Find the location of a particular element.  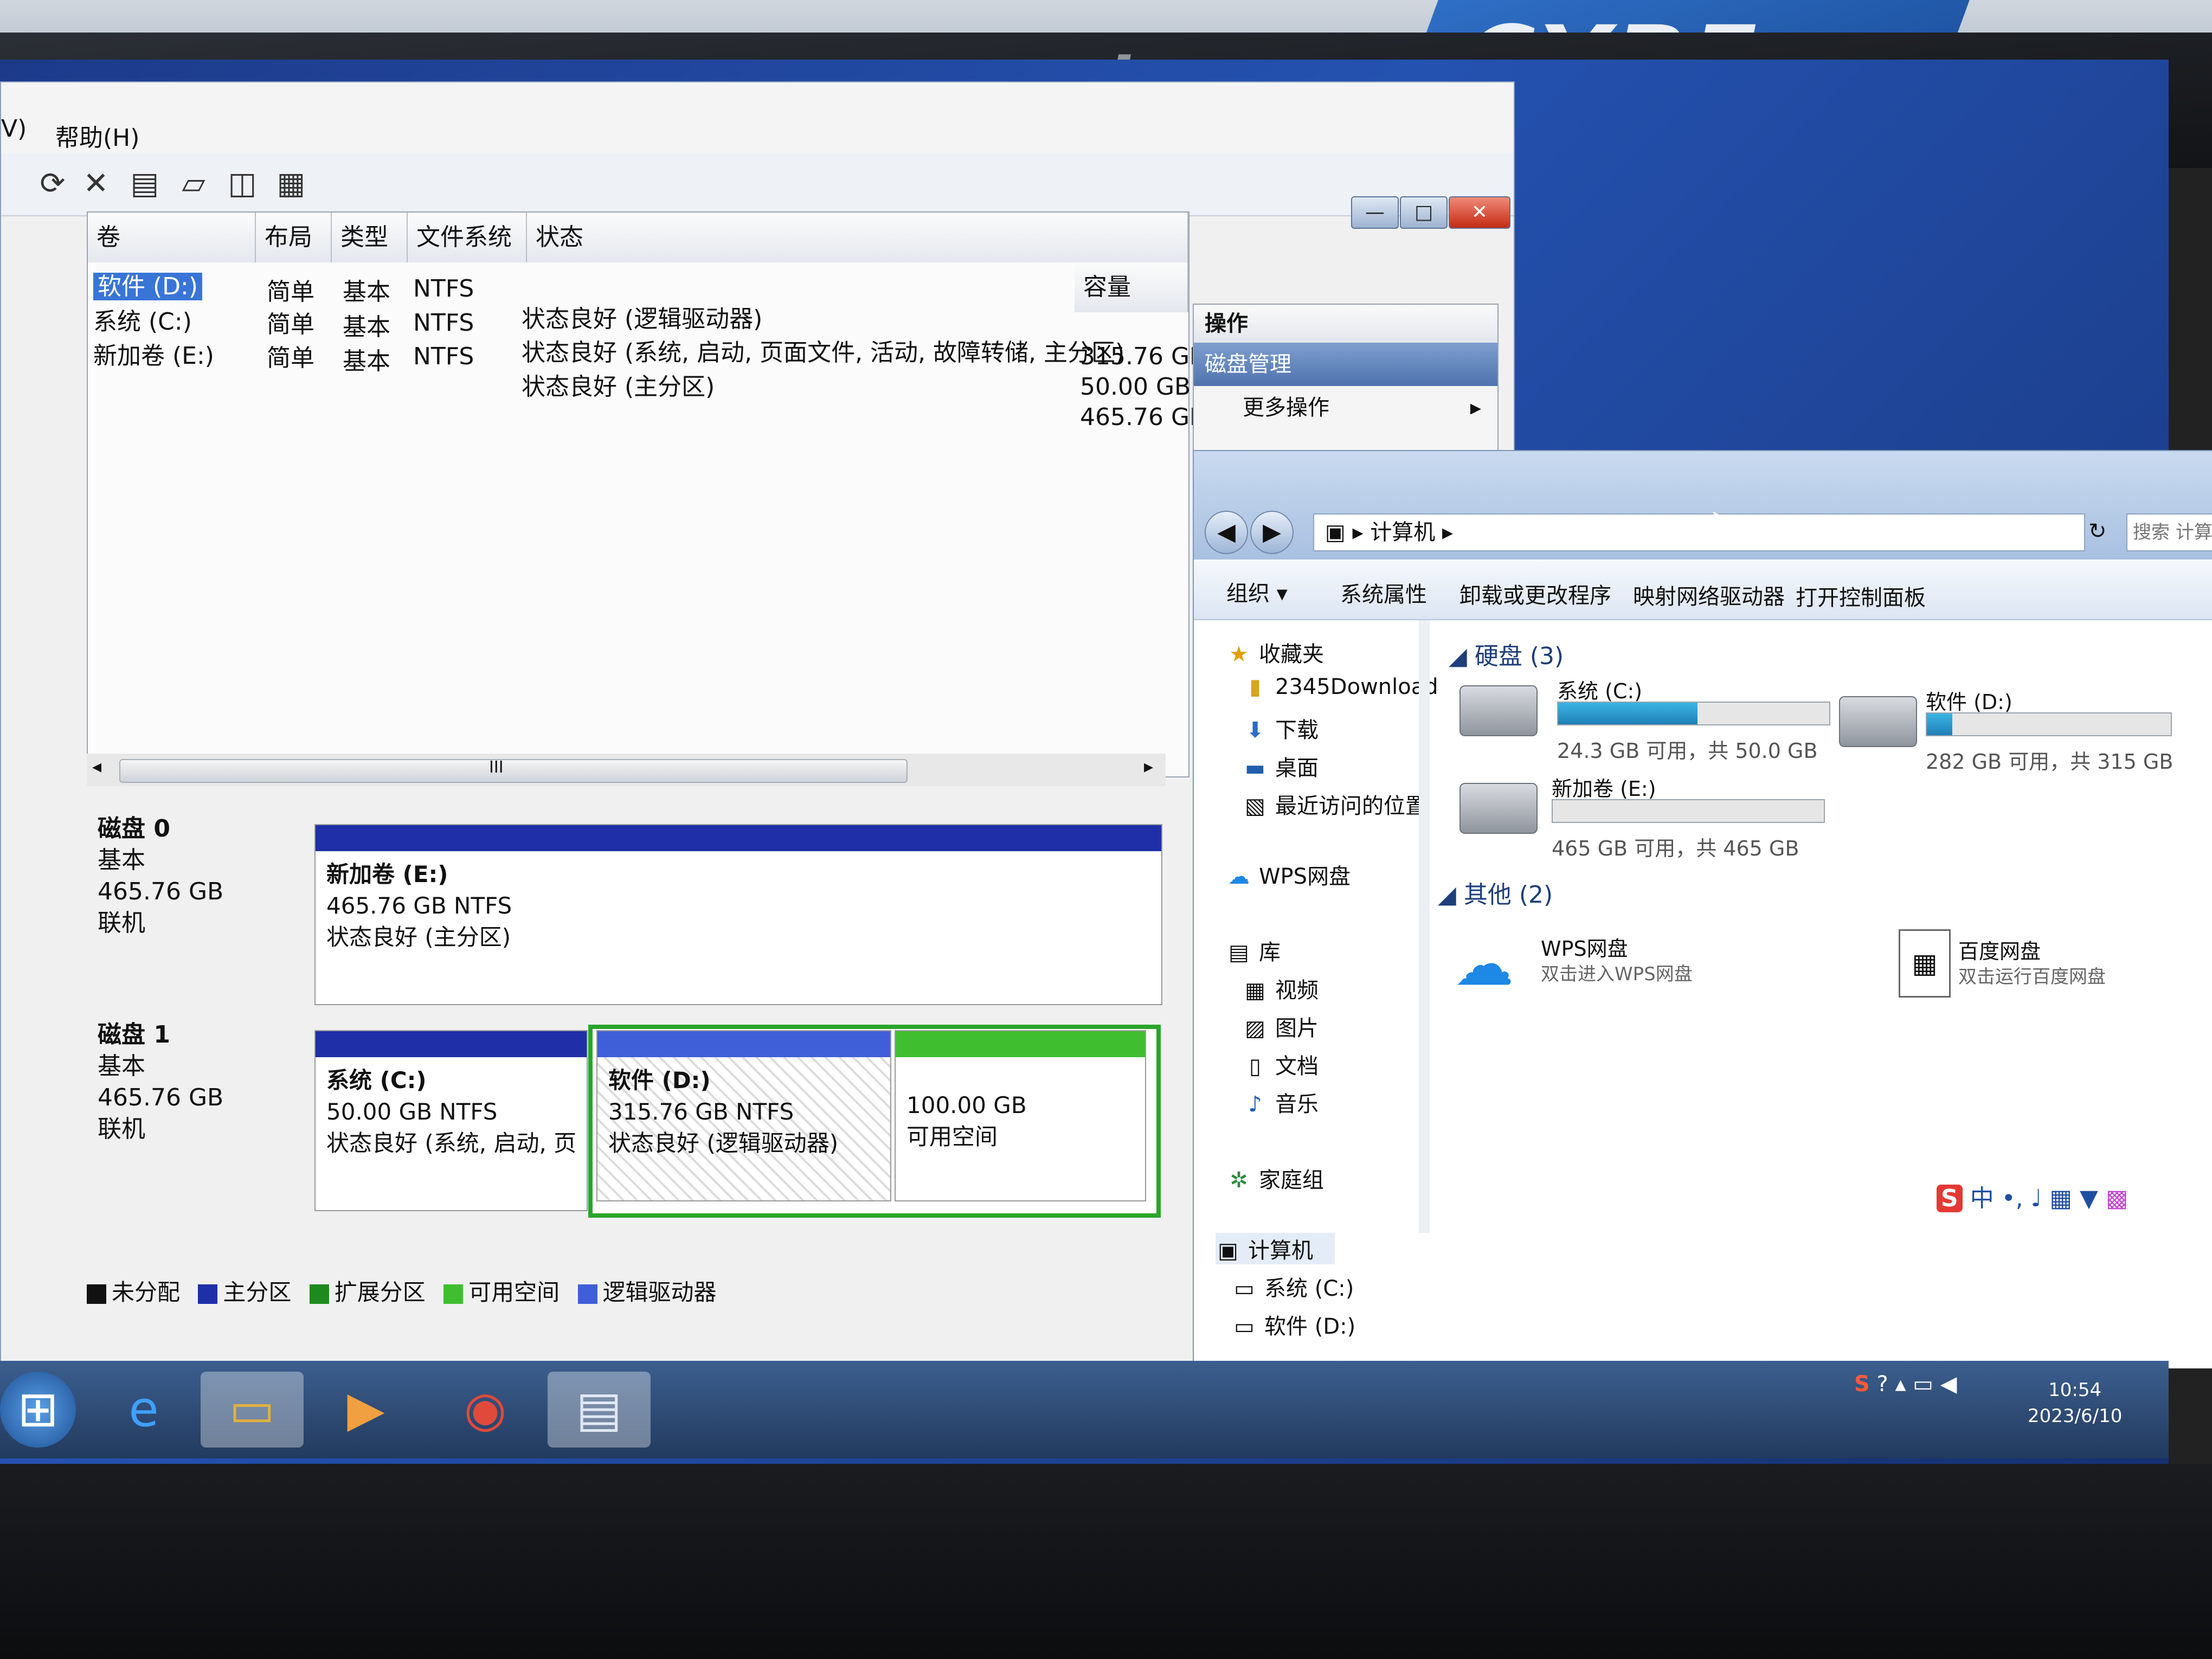

delete-icon: ✕ is located at coordinates (96, 184).